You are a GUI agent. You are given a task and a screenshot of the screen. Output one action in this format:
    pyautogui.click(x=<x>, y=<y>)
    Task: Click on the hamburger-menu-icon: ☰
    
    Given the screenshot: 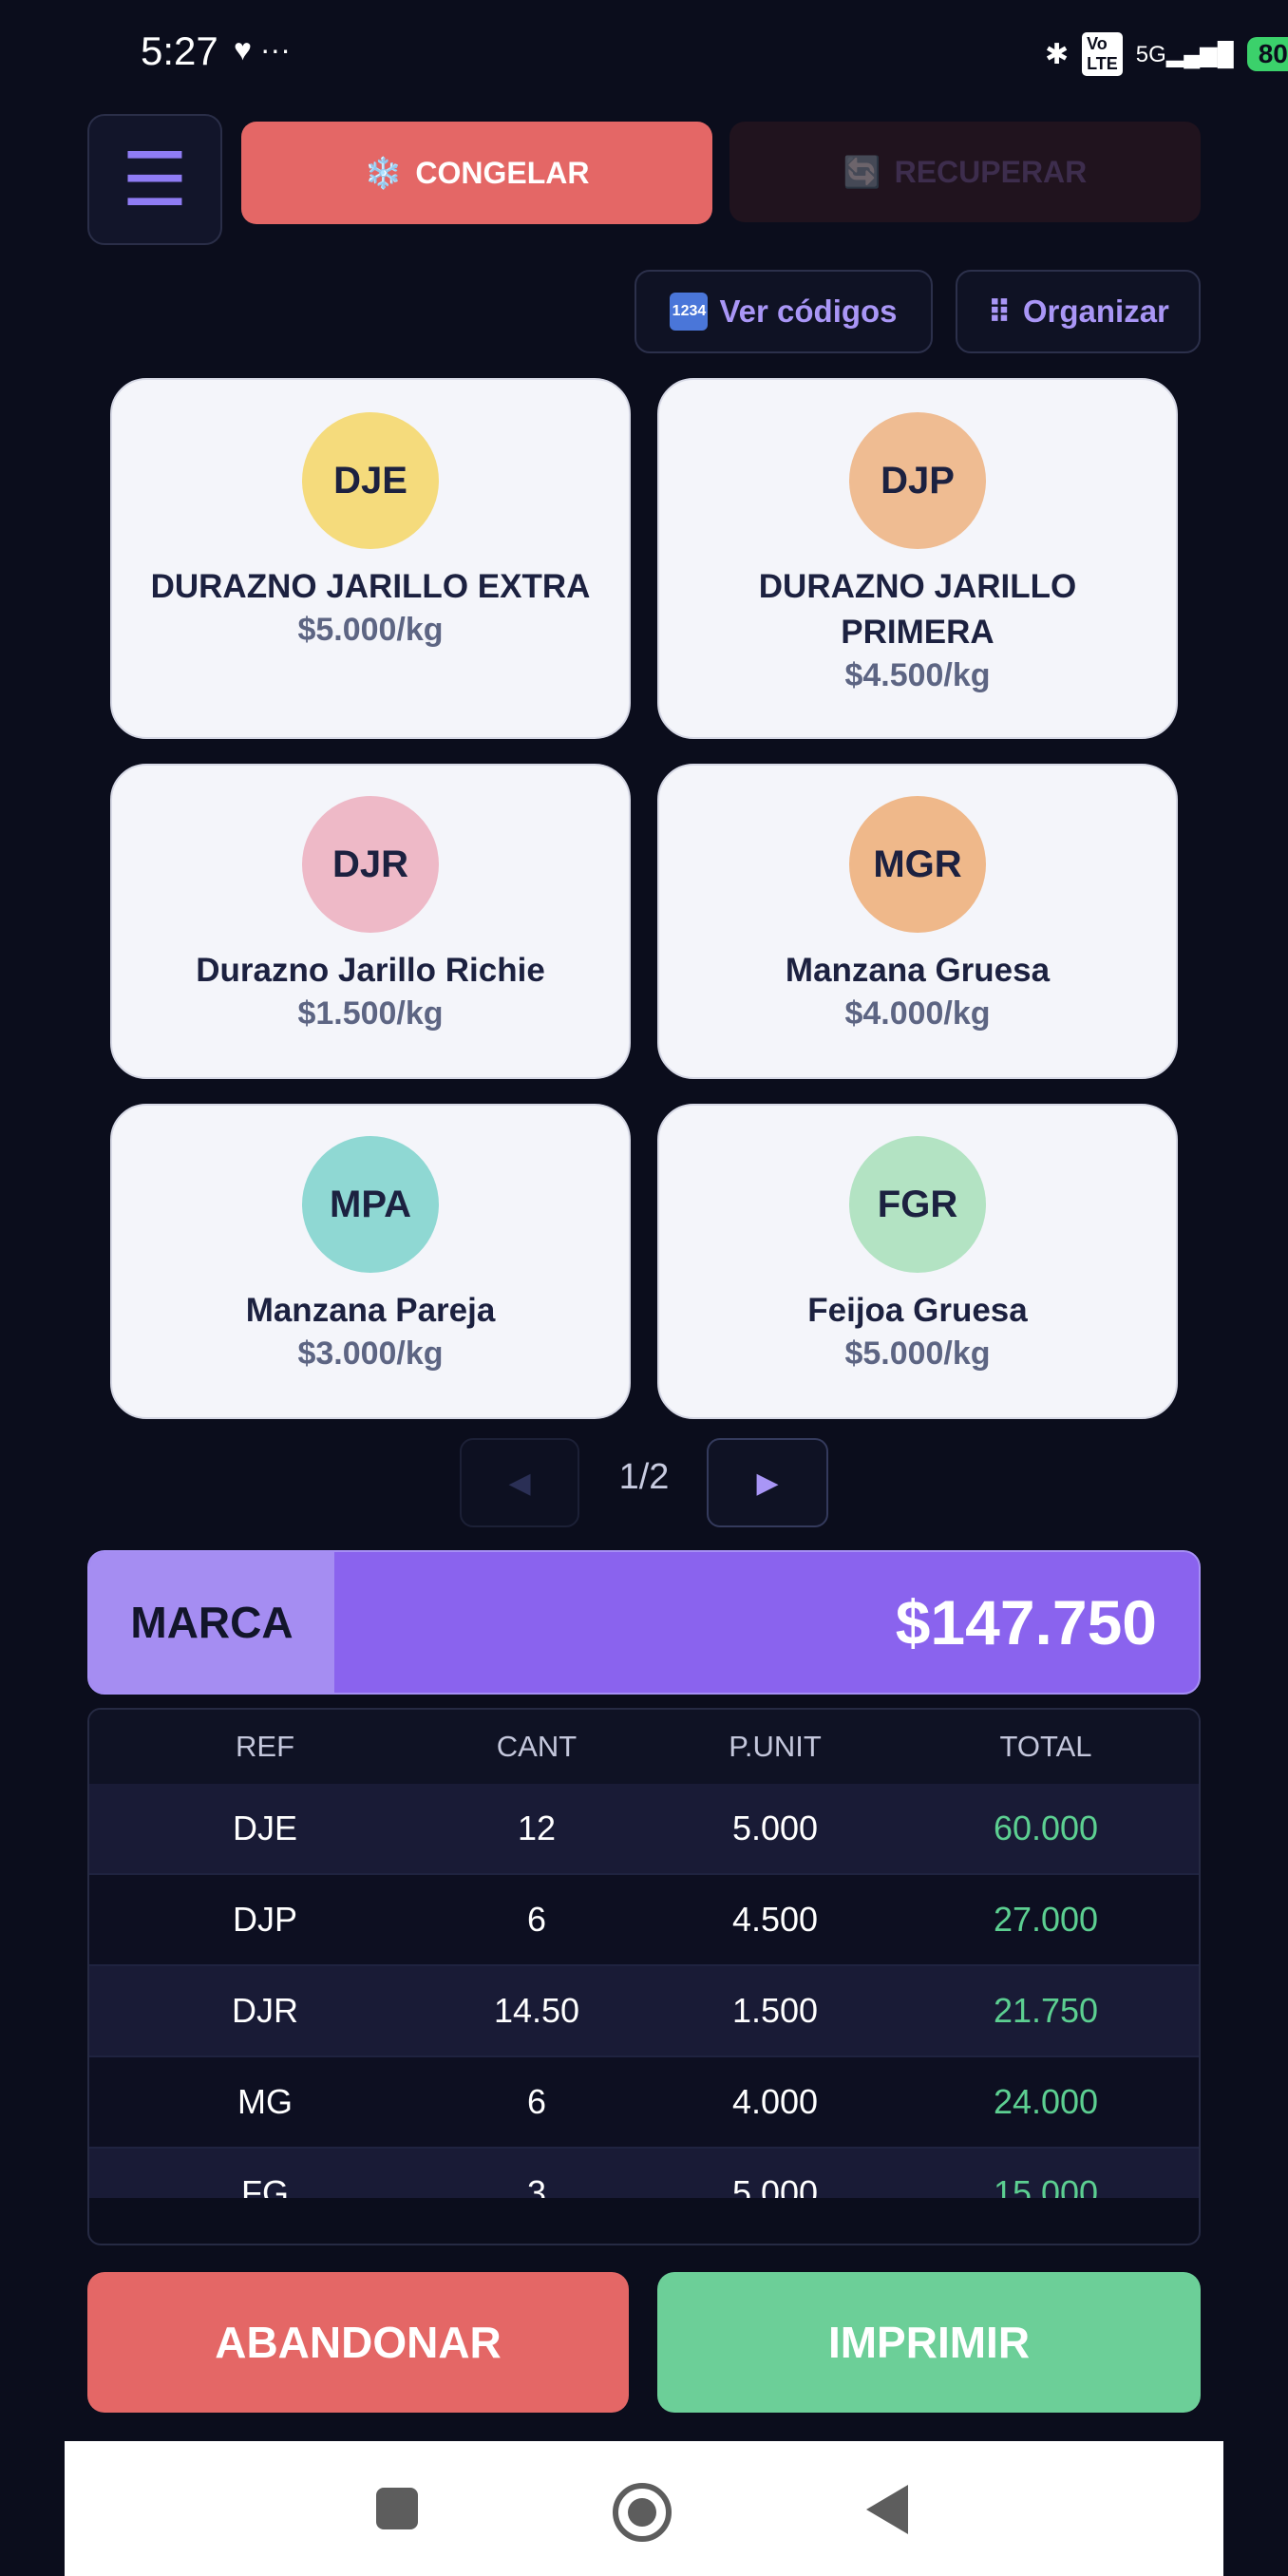 What is the action you would take?
    pyautogui.click(x=155, y=179)
    